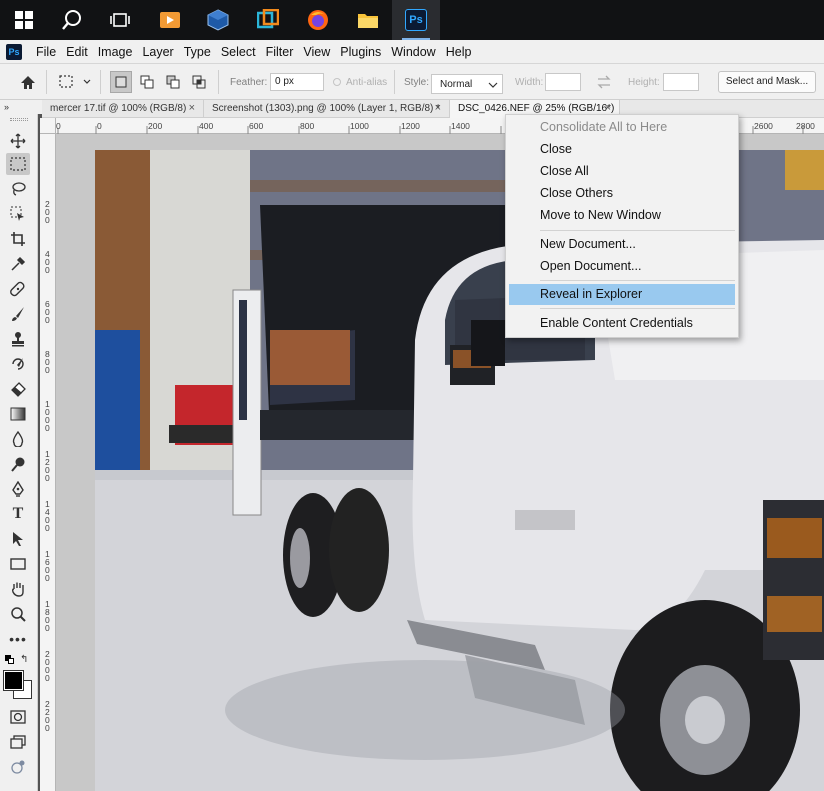  What do you see at coordinates (123, 109) in the screenshot?
I see `tab-mercer-17: mercer 17.tif @ 100% (RGB/8) ×` at bounding box center [123, 109].